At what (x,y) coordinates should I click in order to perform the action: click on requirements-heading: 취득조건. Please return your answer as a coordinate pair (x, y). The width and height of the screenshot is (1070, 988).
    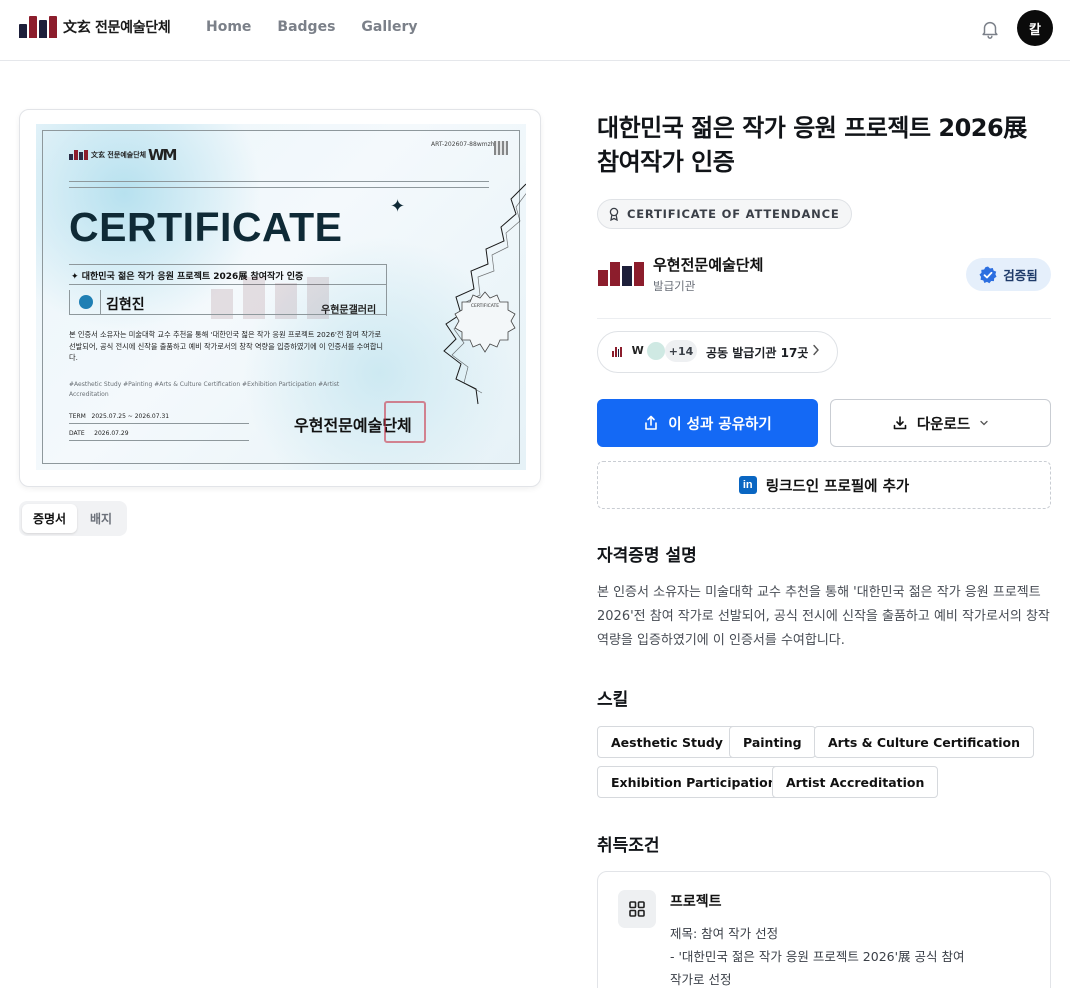
    Looking at the image, I should click on (628, 846).